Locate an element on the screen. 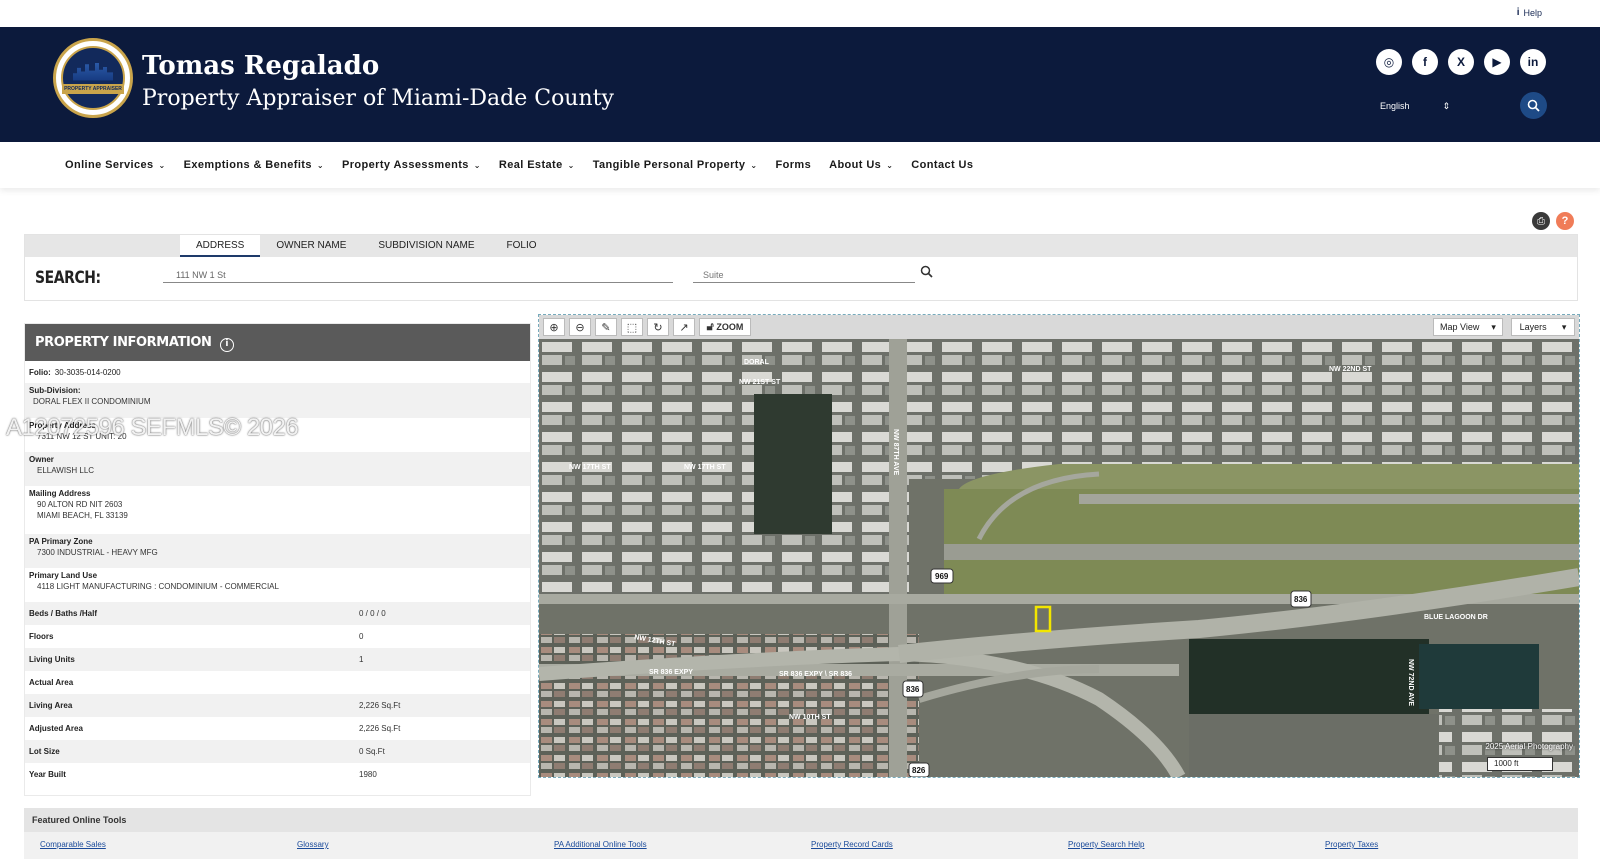  help-label: Help is located at coordinates (1532, 12).